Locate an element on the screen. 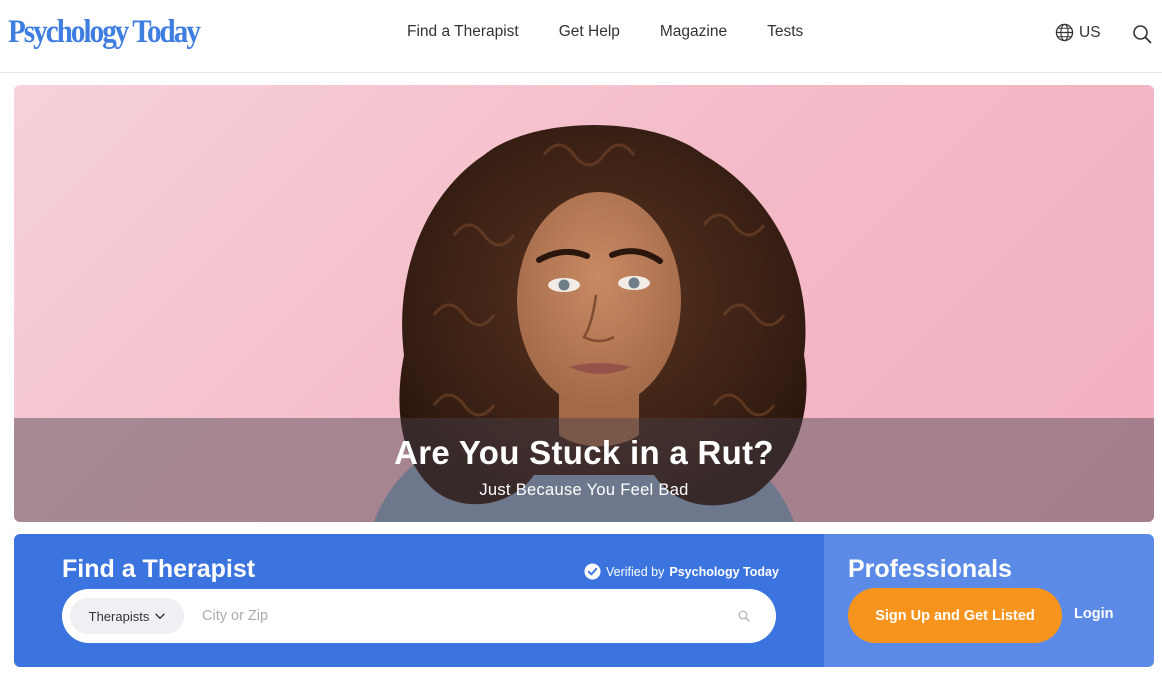 The image size is (1162, 678). nav-find-therapist: Find a Therapist is located at coordinates (463, 32).